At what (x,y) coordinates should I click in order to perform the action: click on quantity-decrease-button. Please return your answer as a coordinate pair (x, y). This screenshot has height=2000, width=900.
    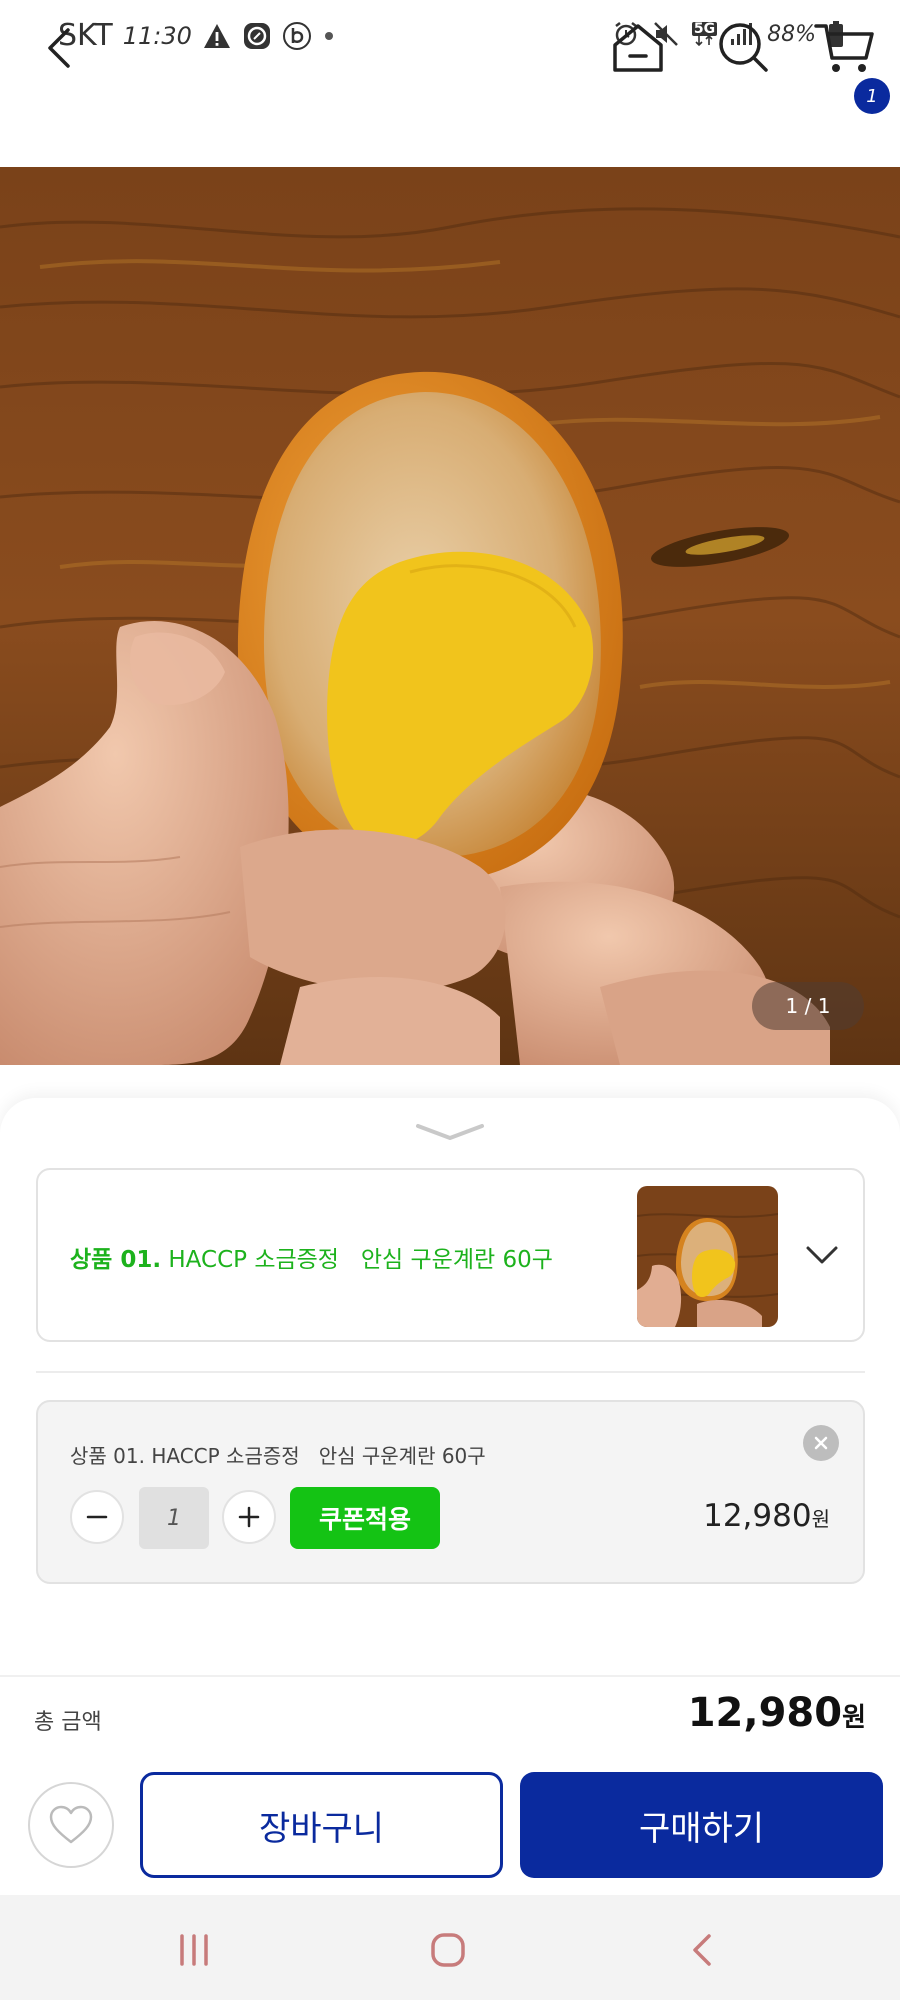
    Looking at the image, I should click on (97, 1517).